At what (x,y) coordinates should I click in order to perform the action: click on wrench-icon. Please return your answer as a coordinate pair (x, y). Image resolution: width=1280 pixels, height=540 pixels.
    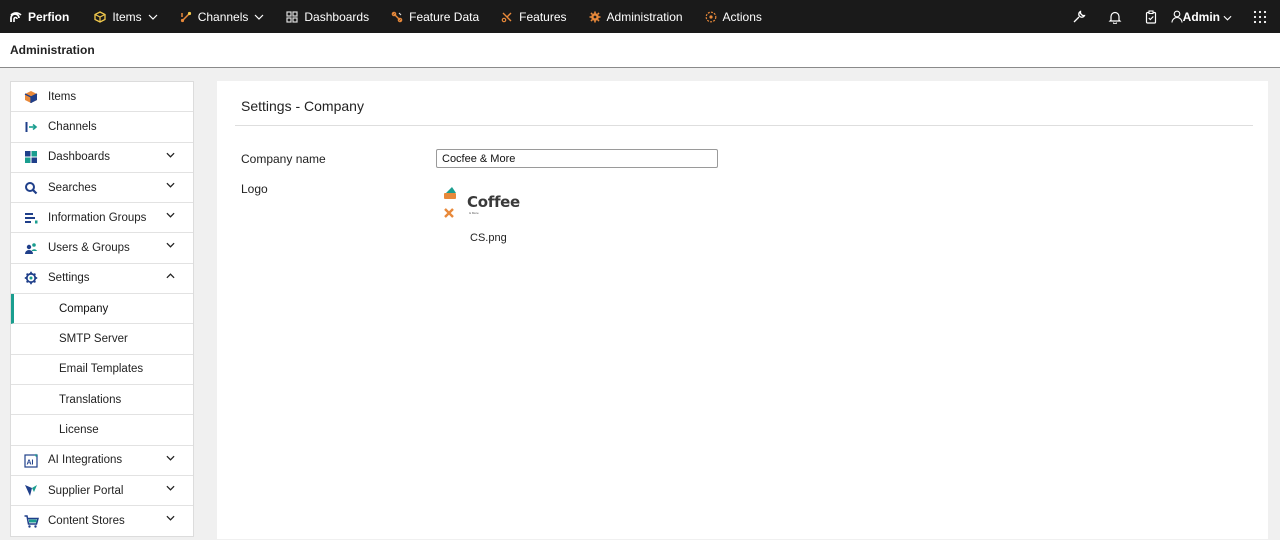
    Looking at the image, I should click on (1079, 16).